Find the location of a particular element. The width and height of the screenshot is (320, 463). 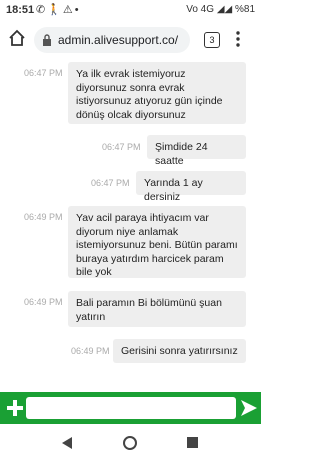

status-right: Vo 4G ◢◢ %81 is located at coordinates (220, 9).